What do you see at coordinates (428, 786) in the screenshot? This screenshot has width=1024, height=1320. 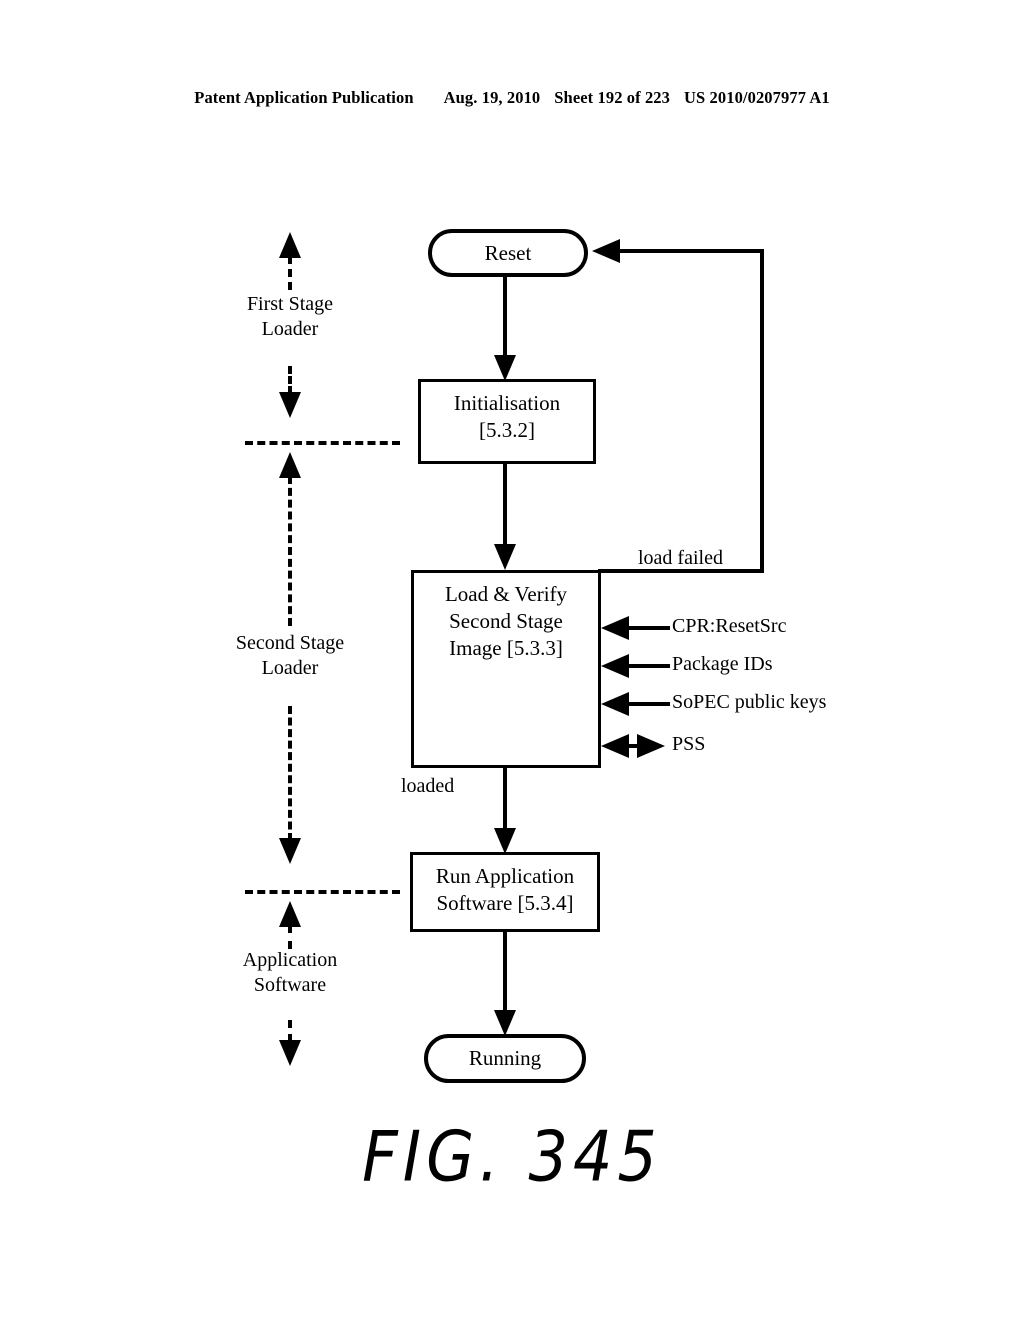 I see `edge-label-loaded: loaded` at bounding box center [428, 786].